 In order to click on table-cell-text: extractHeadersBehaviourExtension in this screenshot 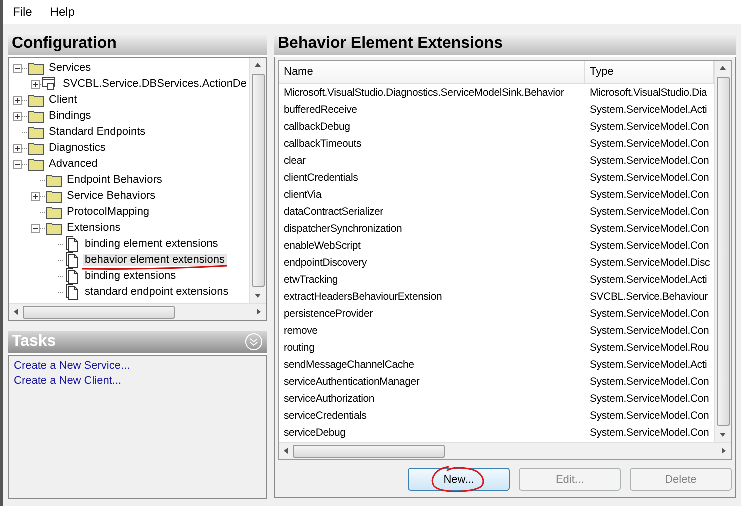, I will do `click(363, 296)`.